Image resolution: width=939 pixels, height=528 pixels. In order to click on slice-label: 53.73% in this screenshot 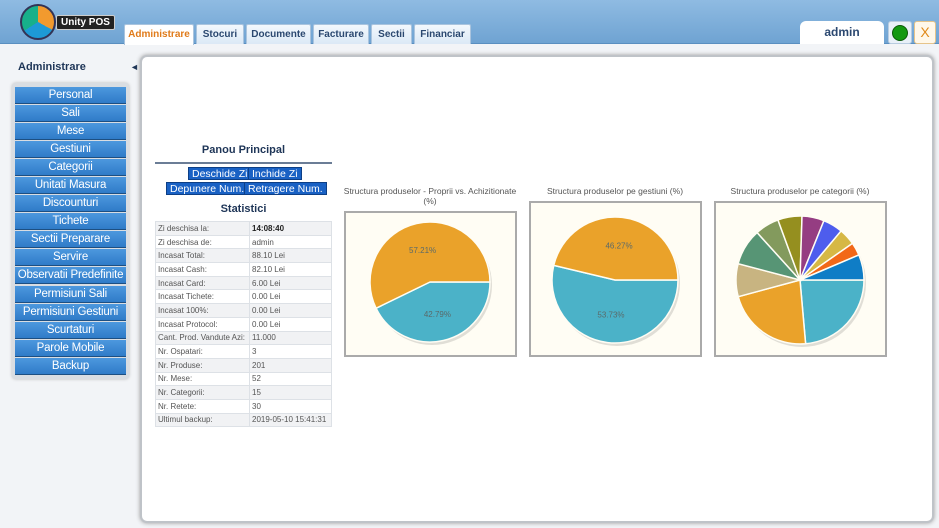, I will do `click(610, 314)`.